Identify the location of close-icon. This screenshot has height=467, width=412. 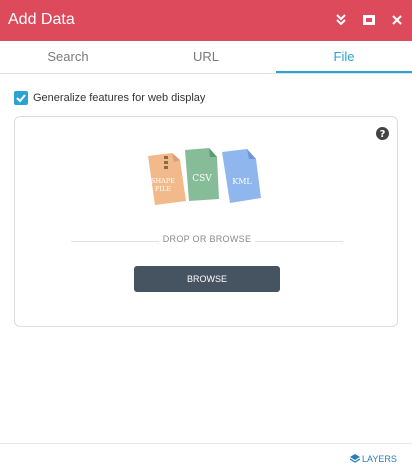
(397, 20).